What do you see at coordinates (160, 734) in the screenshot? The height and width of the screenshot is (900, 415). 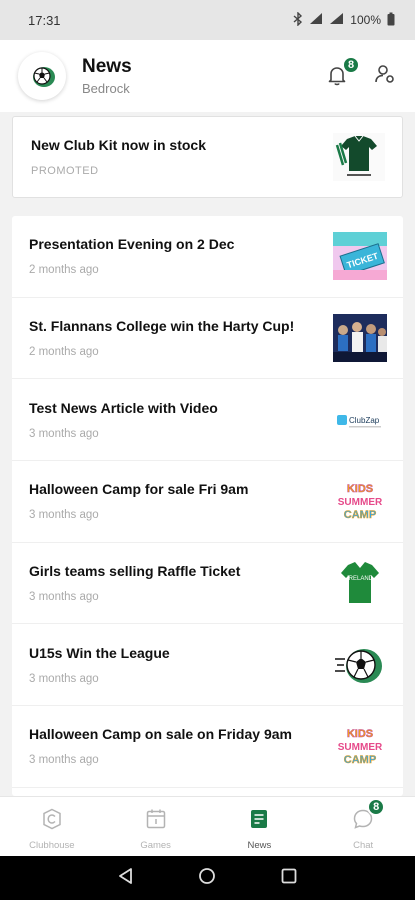 I see `news-title: Halloween Camp on sale on Friday 9am` at bounding box center [160, 734].